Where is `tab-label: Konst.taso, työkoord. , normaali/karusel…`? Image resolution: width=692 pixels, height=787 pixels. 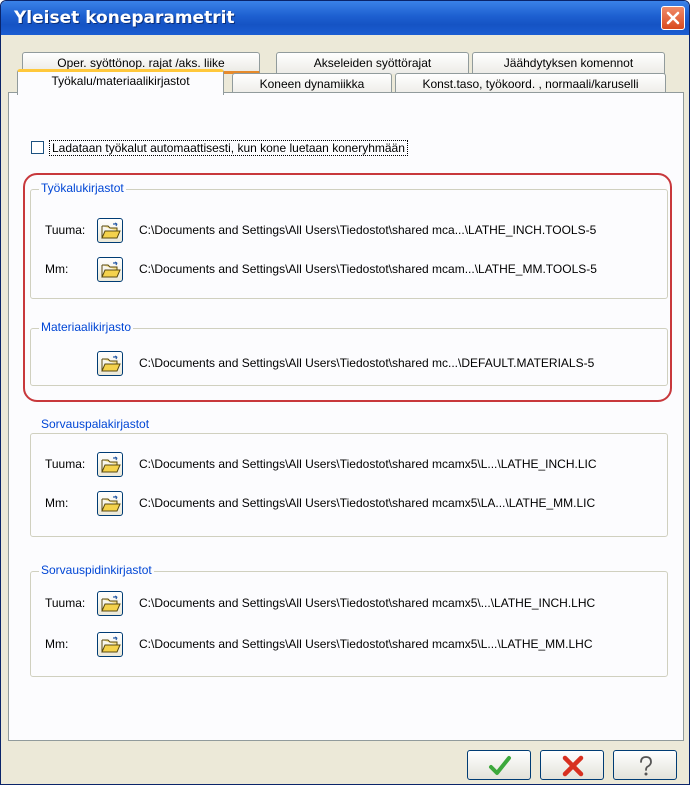 tab-label: Konst.taso, työkoord. , normaali/karusel… is located at coordinates (530, 84).